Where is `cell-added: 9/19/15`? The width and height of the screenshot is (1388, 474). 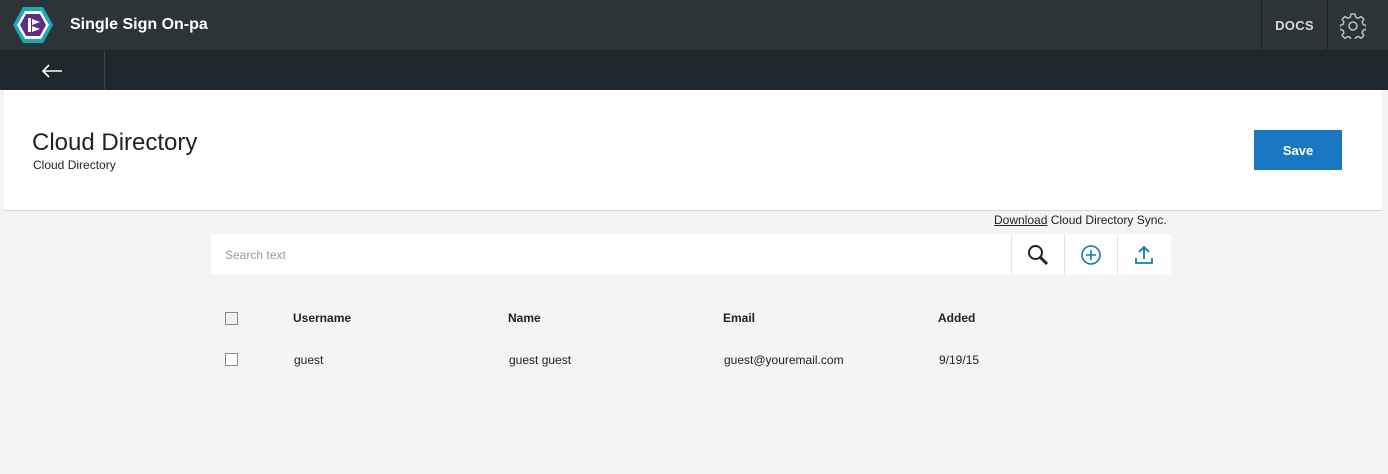
cell-added: 9/19/15 is located at coordinates (959, 360).